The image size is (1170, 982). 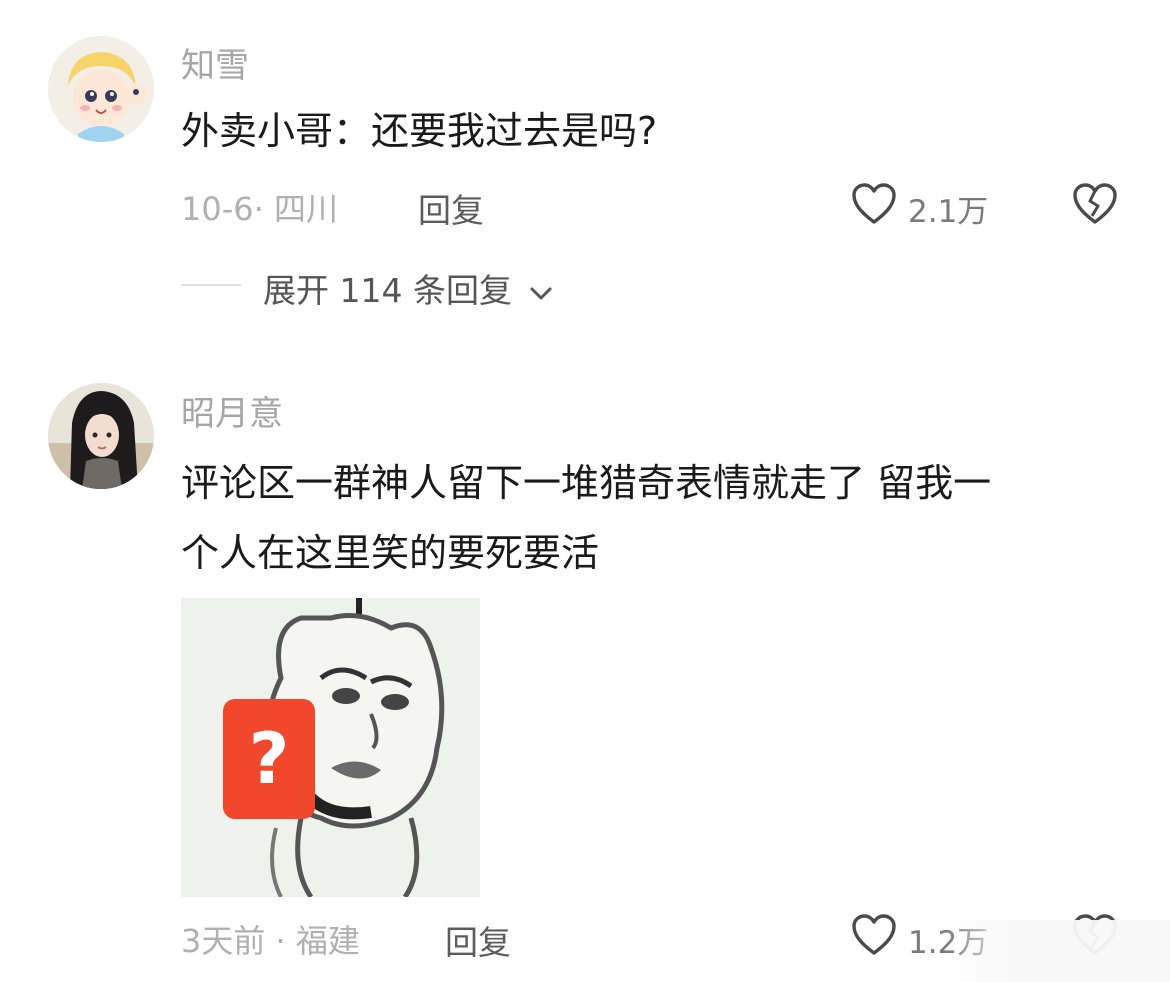 I want to click on expand-divider, so click(x=211, y=285).